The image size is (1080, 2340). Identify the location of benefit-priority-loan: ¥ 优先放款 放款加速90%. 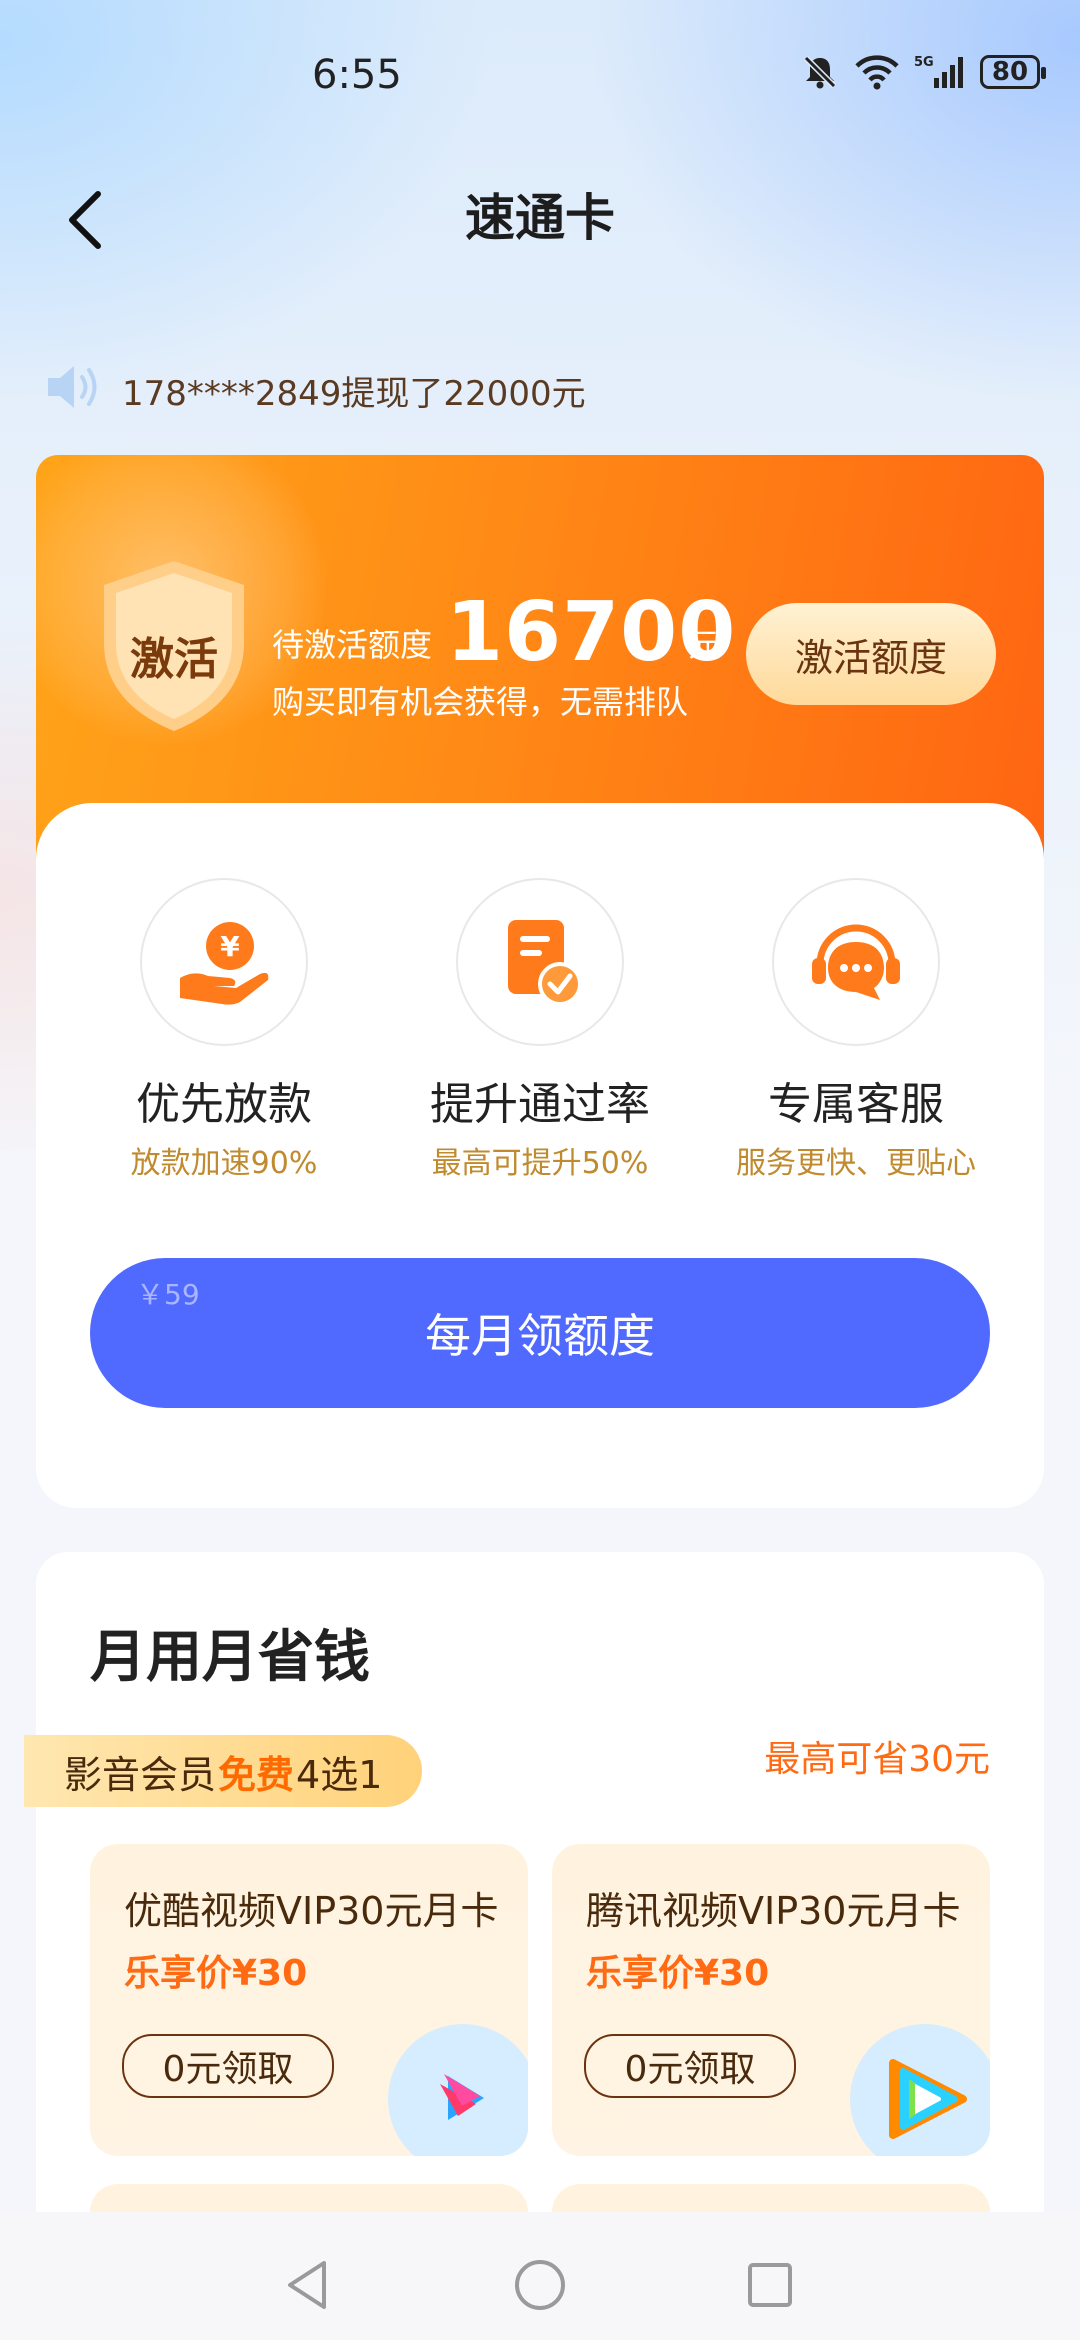
(224, 1030).